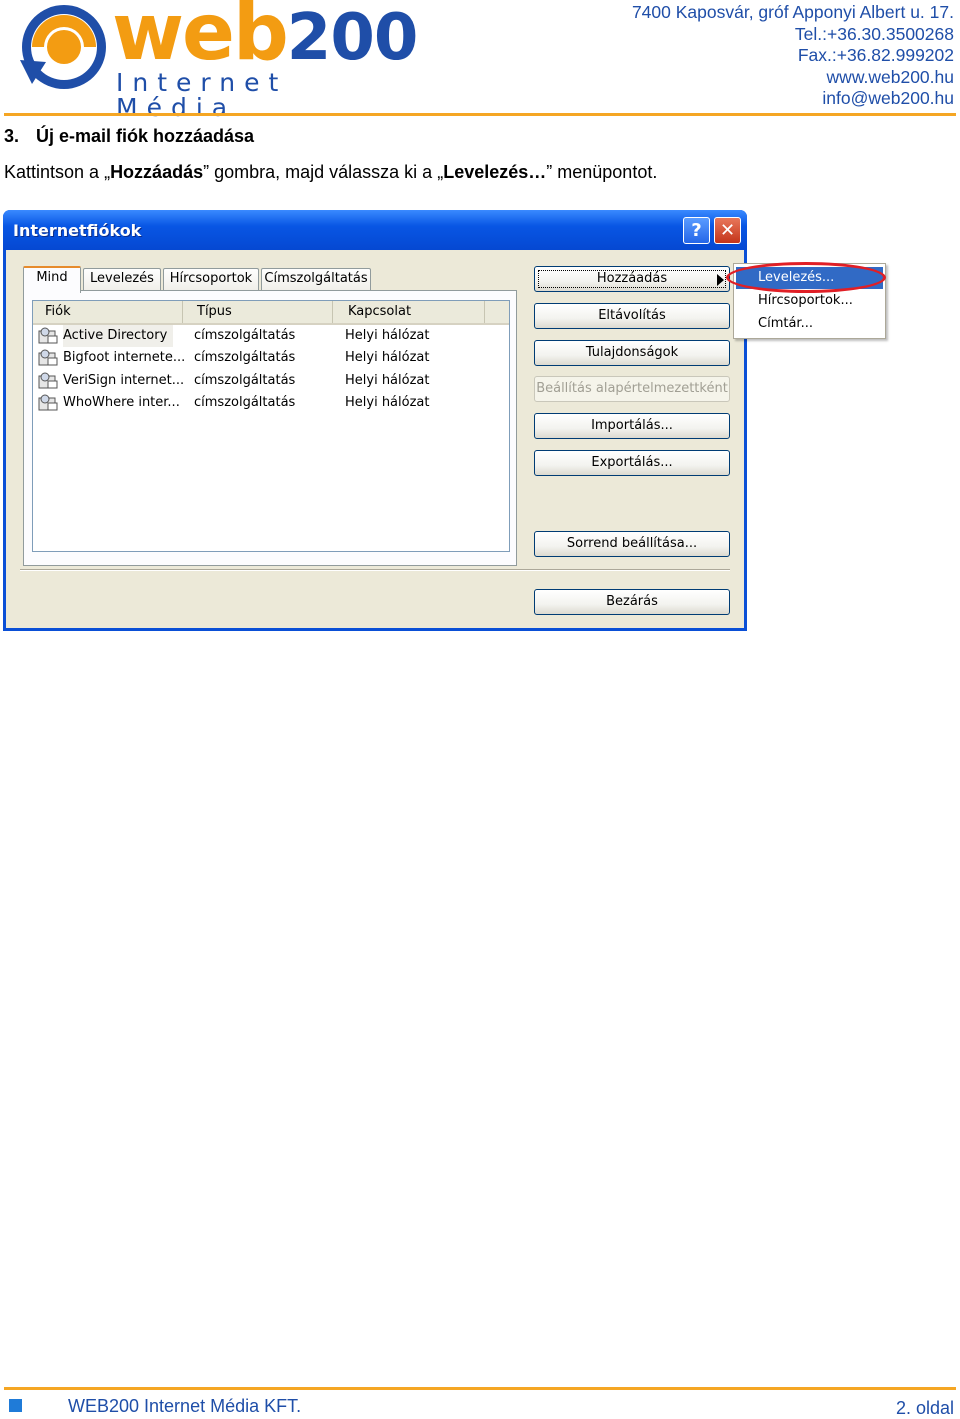 The height and width of the screenshot is (1419, 960). What do you see at coordinates (258, 312) in the screenshot?
I see `column-header-type: Típus` at bounding box center [258, 312].